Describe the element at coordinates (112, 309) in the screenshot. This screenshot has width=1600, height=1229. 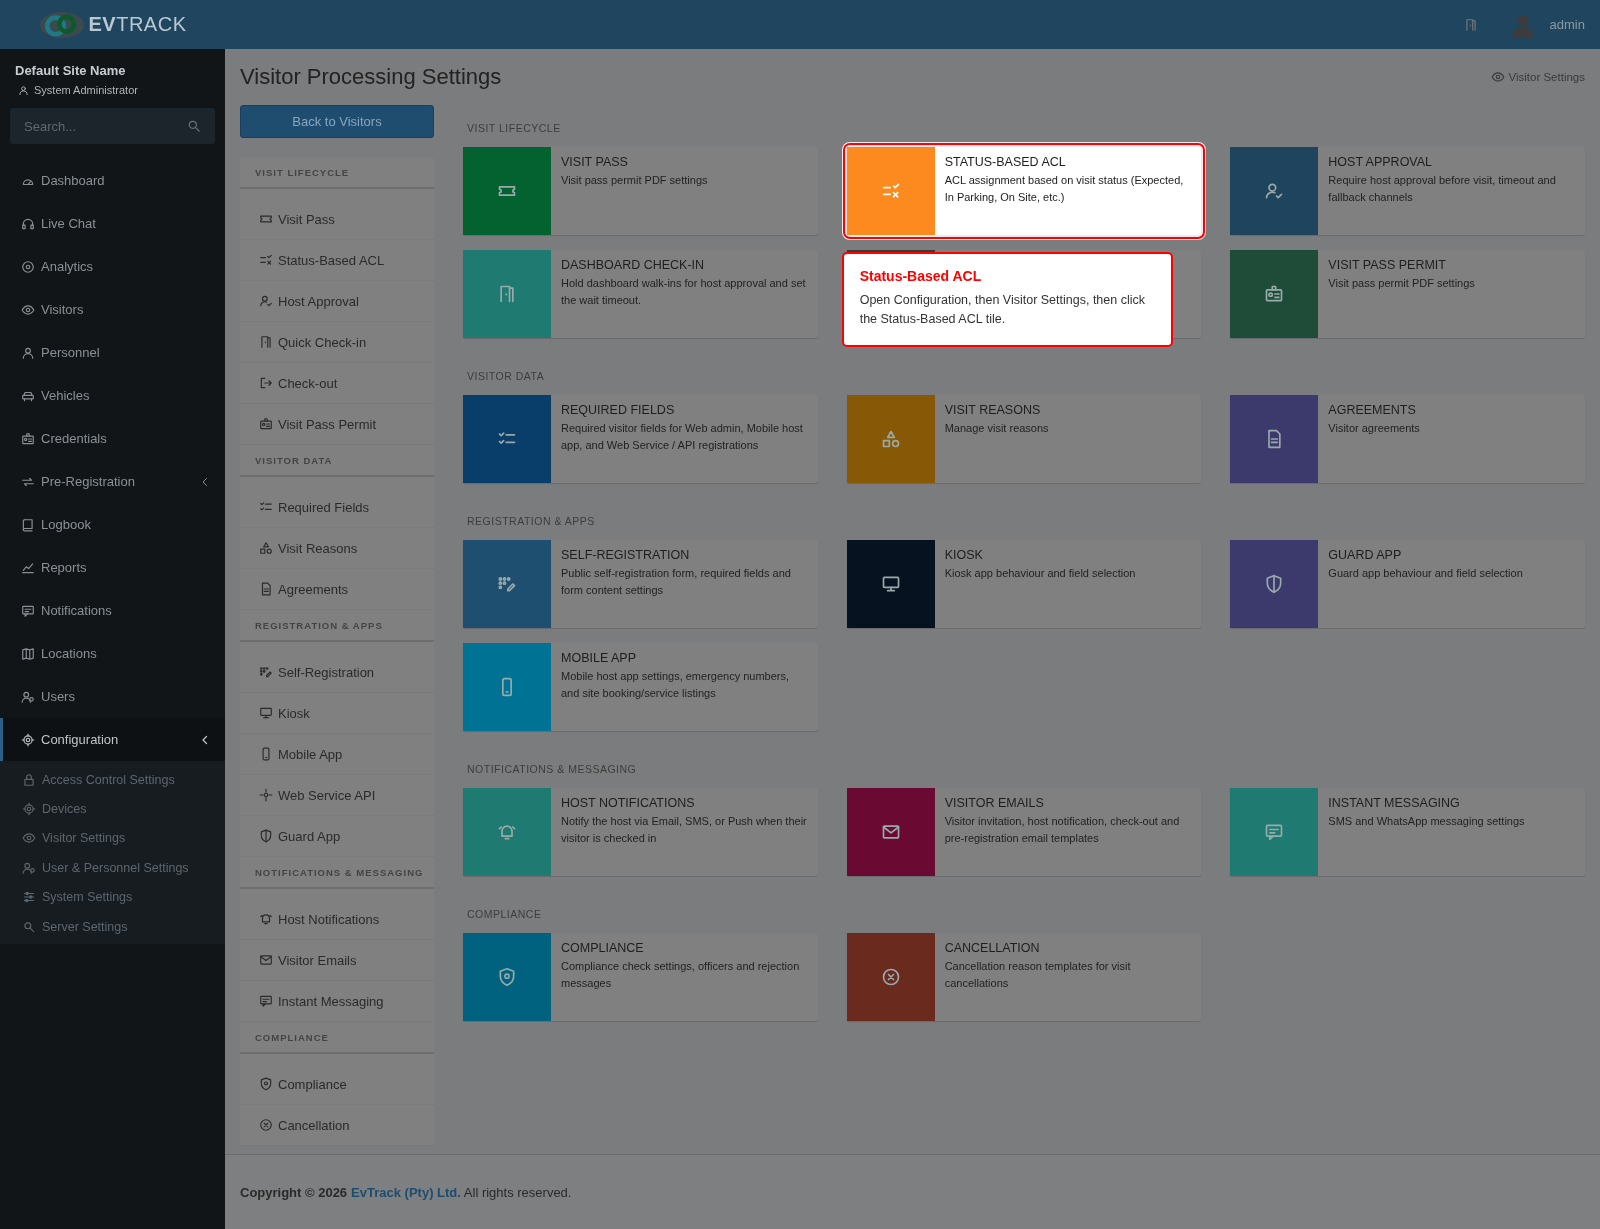
I see `sidebar-item: Visitors` at that location.